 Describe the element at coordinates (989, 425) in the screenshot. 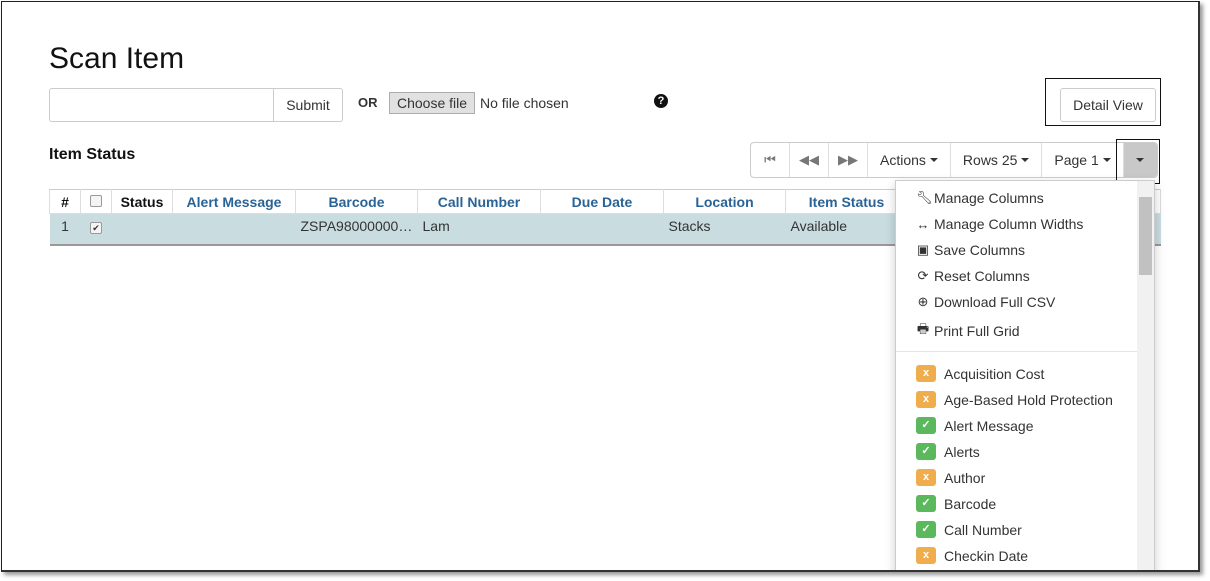

I see `column-toggle-label: Alert Message` at that location.